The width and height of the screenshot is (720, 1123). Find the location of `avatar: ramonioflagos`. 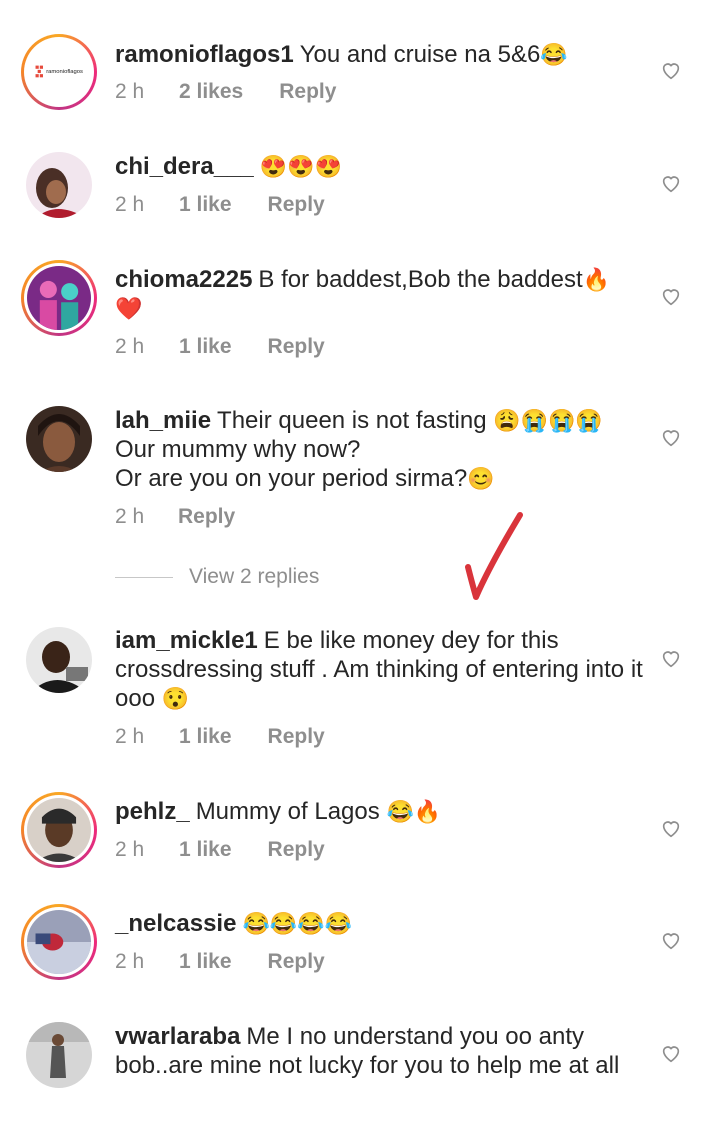

avatar: ramonioflagos is located at coordinates (59, 72).